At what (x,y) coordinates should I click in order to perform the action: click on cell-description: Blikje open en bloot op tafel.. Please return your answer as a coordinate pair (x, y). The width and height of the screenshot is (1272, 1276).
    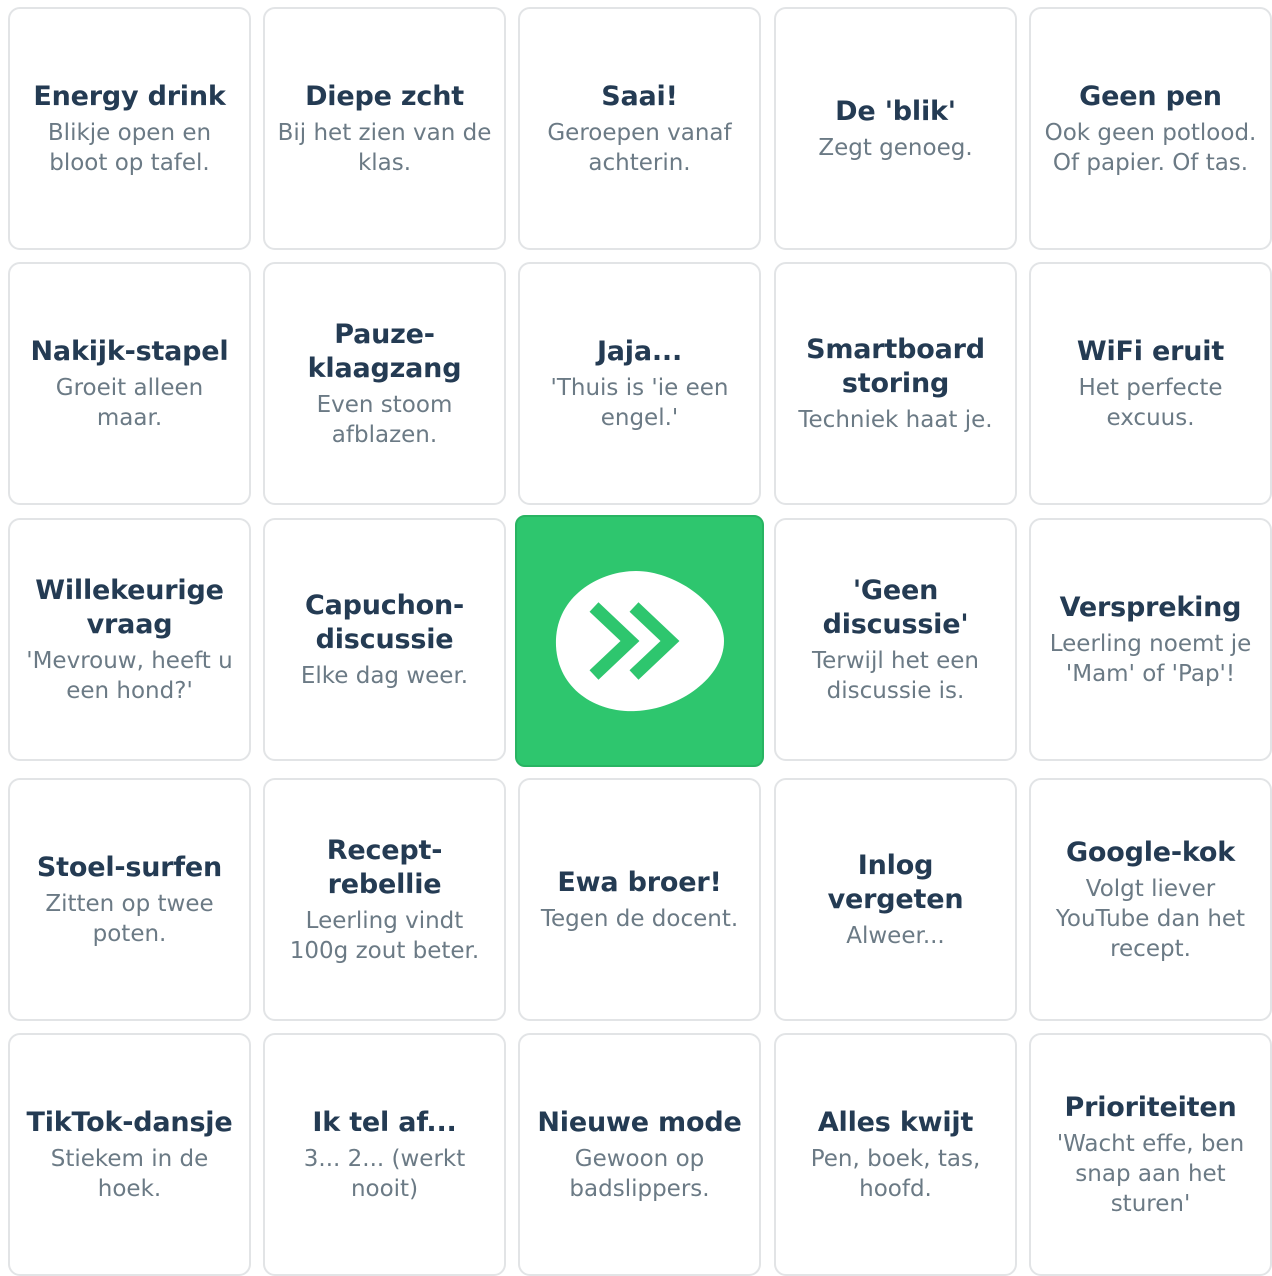
    Looking at the image, I should click on (129, 147).